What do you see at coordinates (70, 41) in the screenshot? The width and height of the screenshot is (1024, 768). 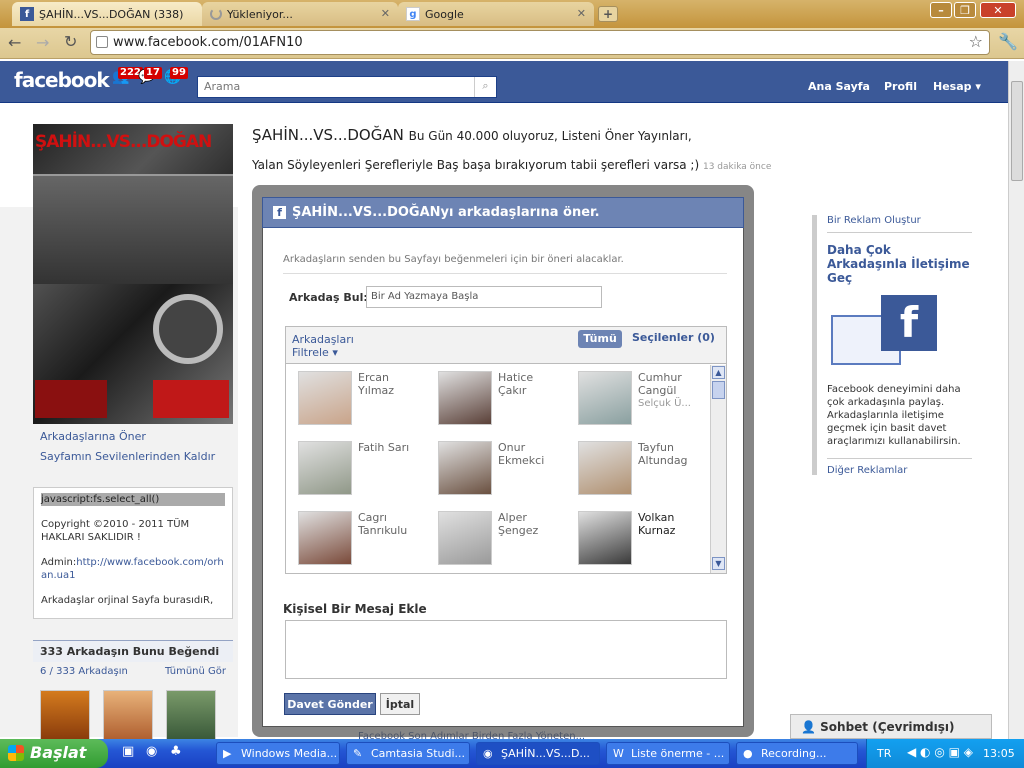 I see `reload-icon: ↻` at bounding box center [70, 41].